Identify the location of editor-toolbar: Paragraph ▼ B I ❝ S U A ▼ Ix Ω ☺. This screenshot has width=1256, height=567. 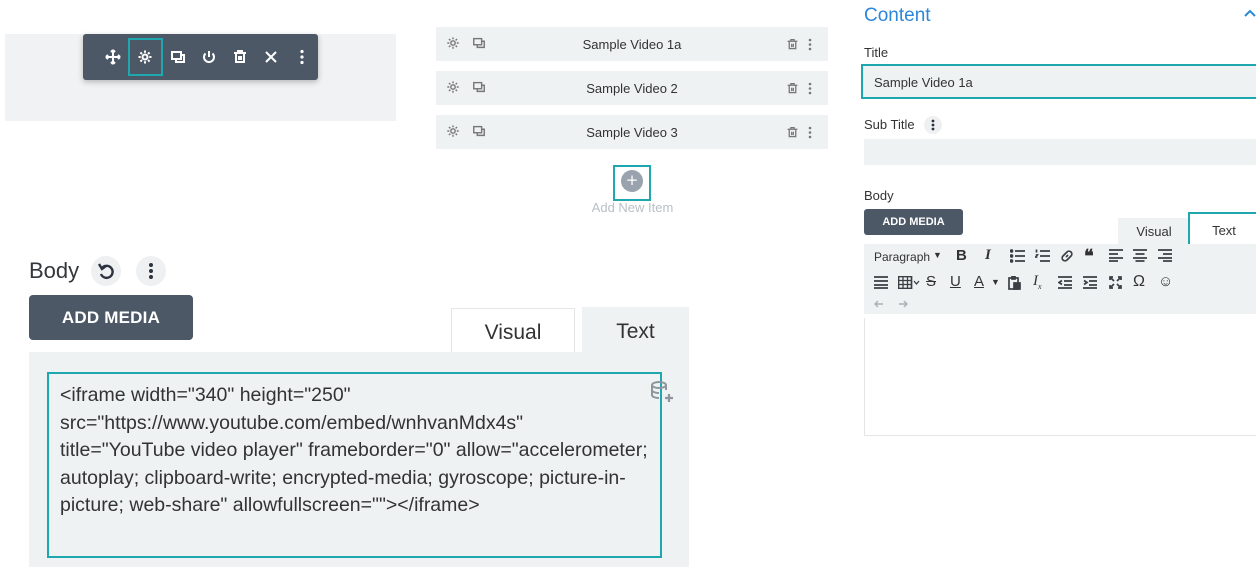
(1060, 279).